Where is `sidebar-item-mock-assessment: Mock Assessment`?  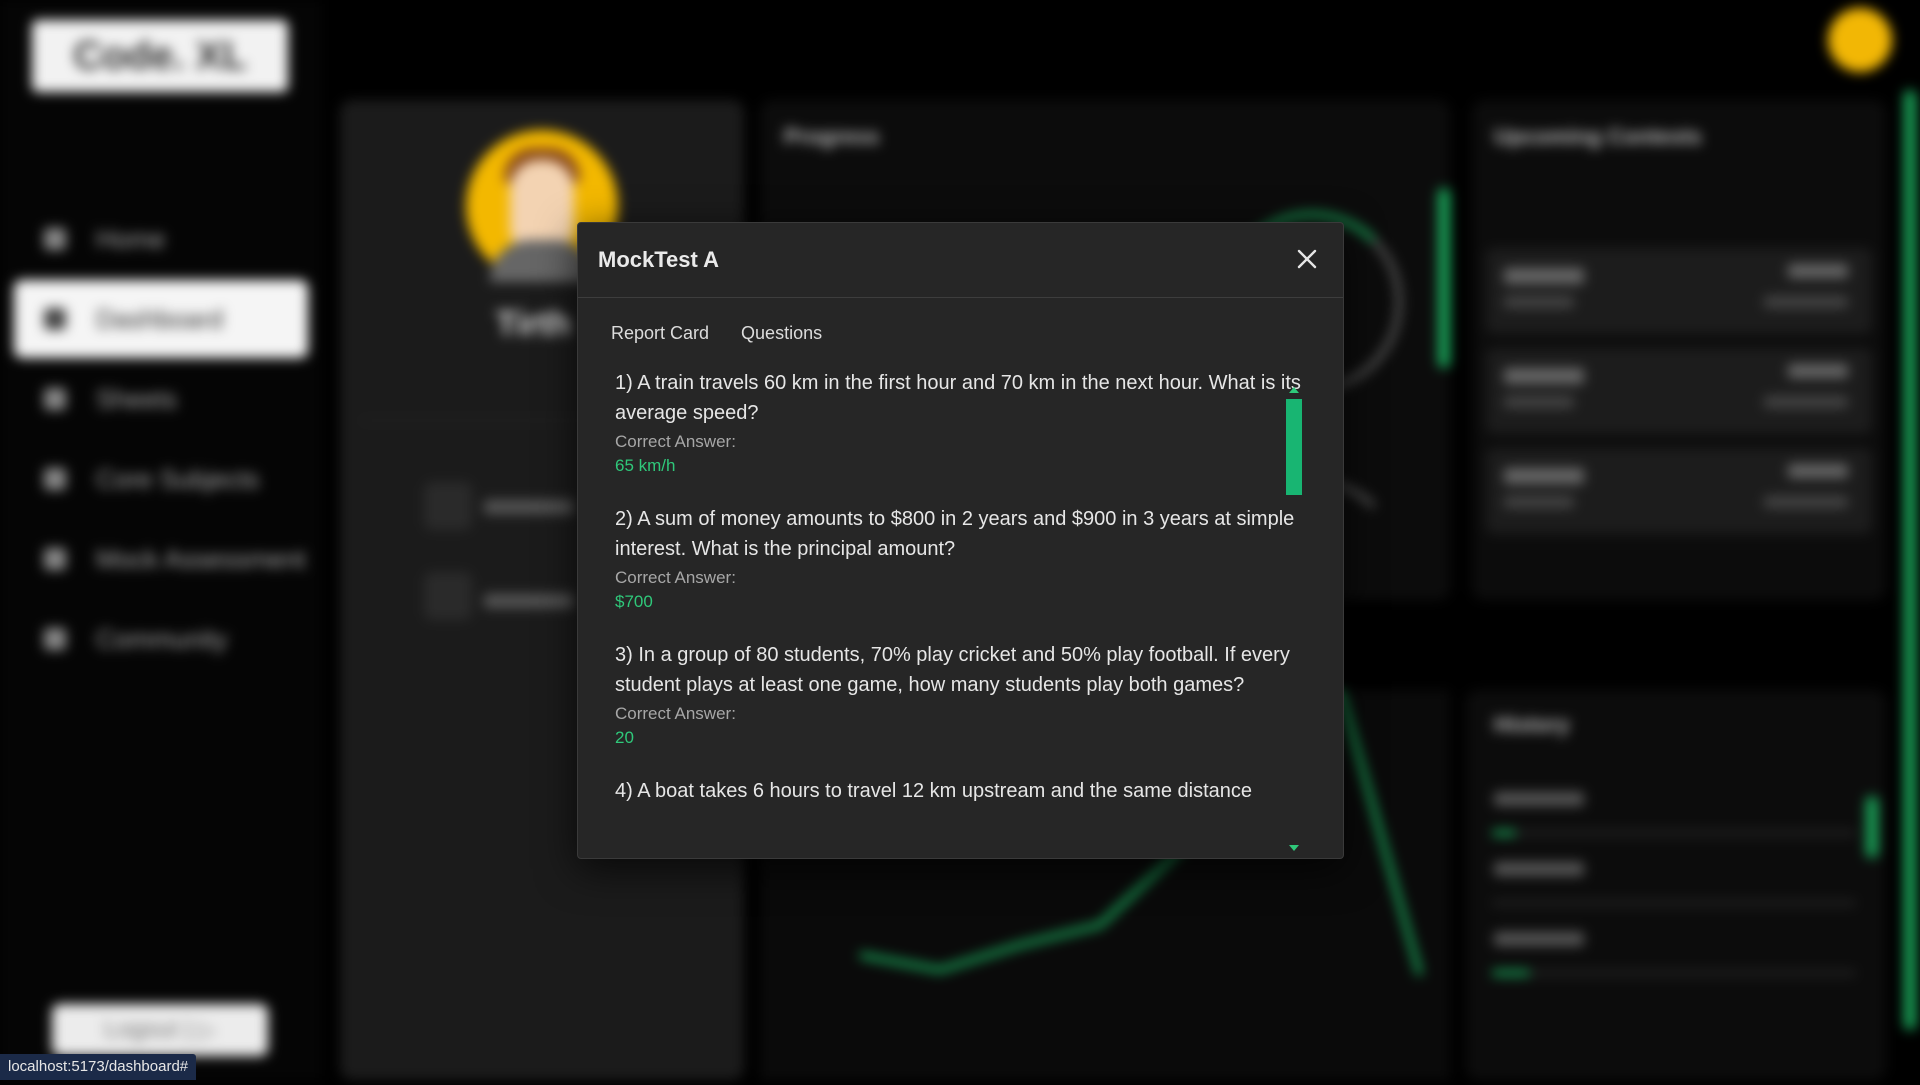
sidebar-item-mock-assessment: Mock Assessment is located at coordinates (161, 559).